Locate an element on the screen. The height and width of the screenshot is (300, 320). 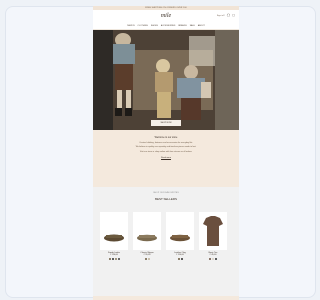
nav-item-accessories: ACCESSORIES is located at coordinates (168, 26).